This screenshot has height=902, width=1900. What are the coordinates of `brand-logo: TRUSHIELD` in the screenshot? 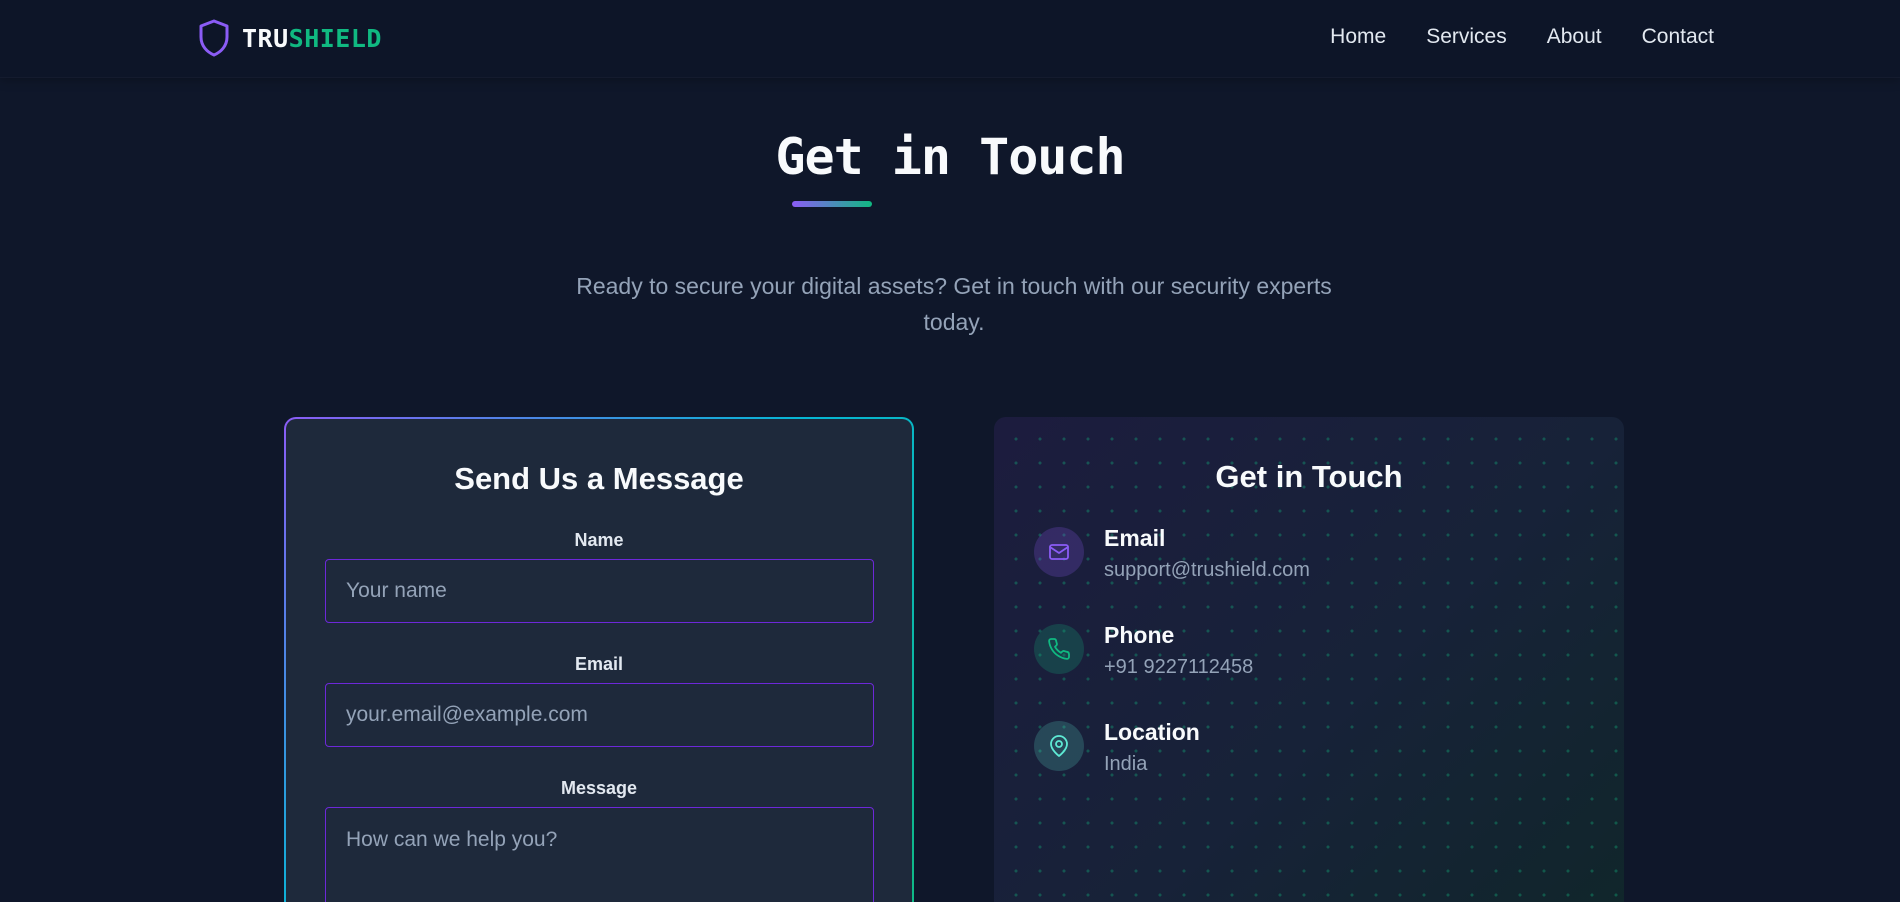 It's located at (290, 38).